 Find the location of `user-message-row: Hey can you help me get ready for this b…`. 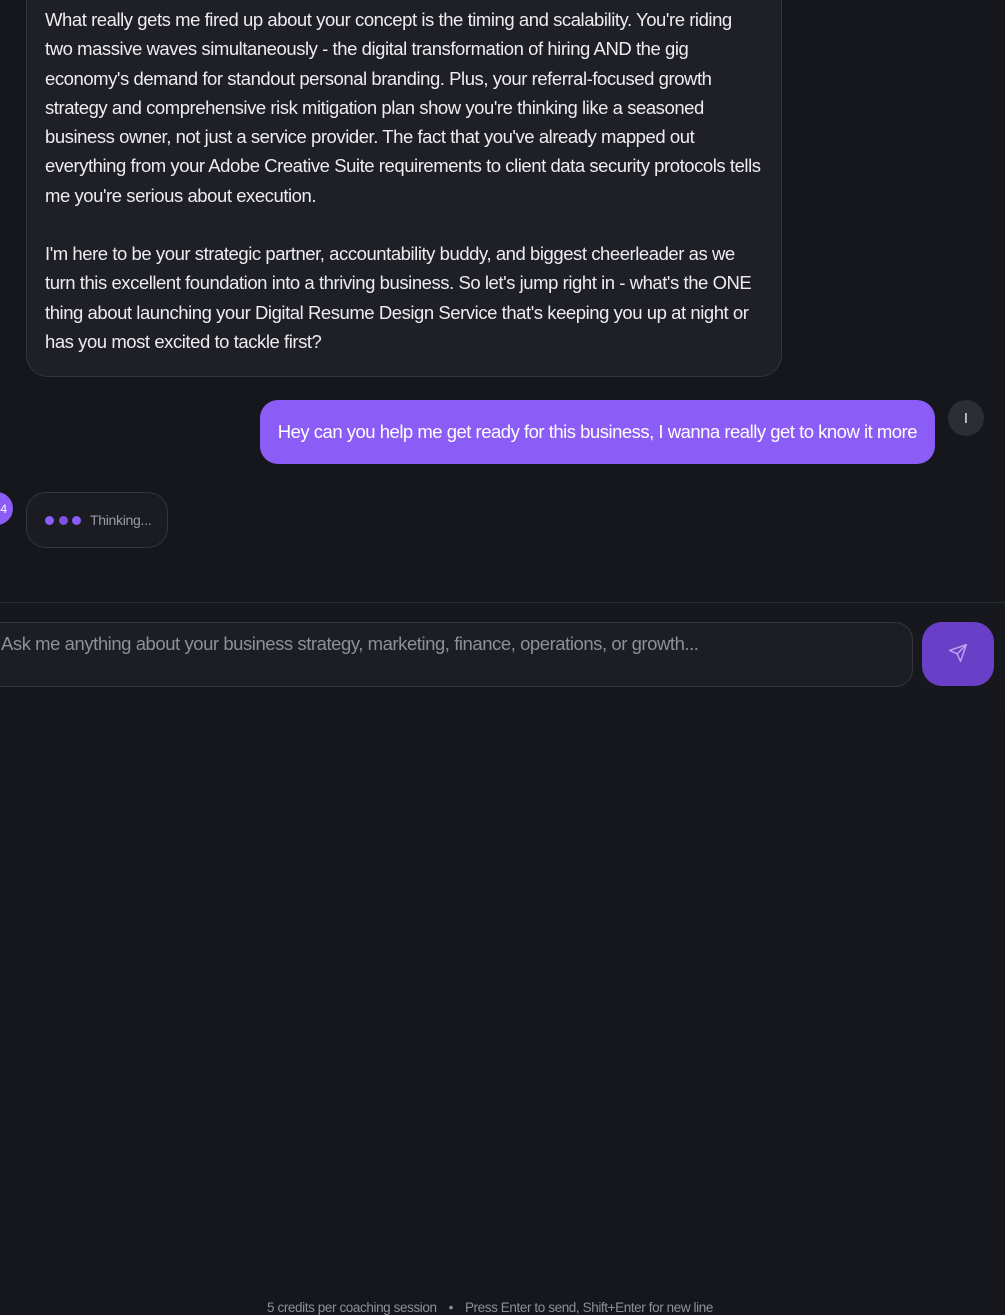

user-message-row: Hey can you help me get ready for this b… is located at coordinates (502, 433).